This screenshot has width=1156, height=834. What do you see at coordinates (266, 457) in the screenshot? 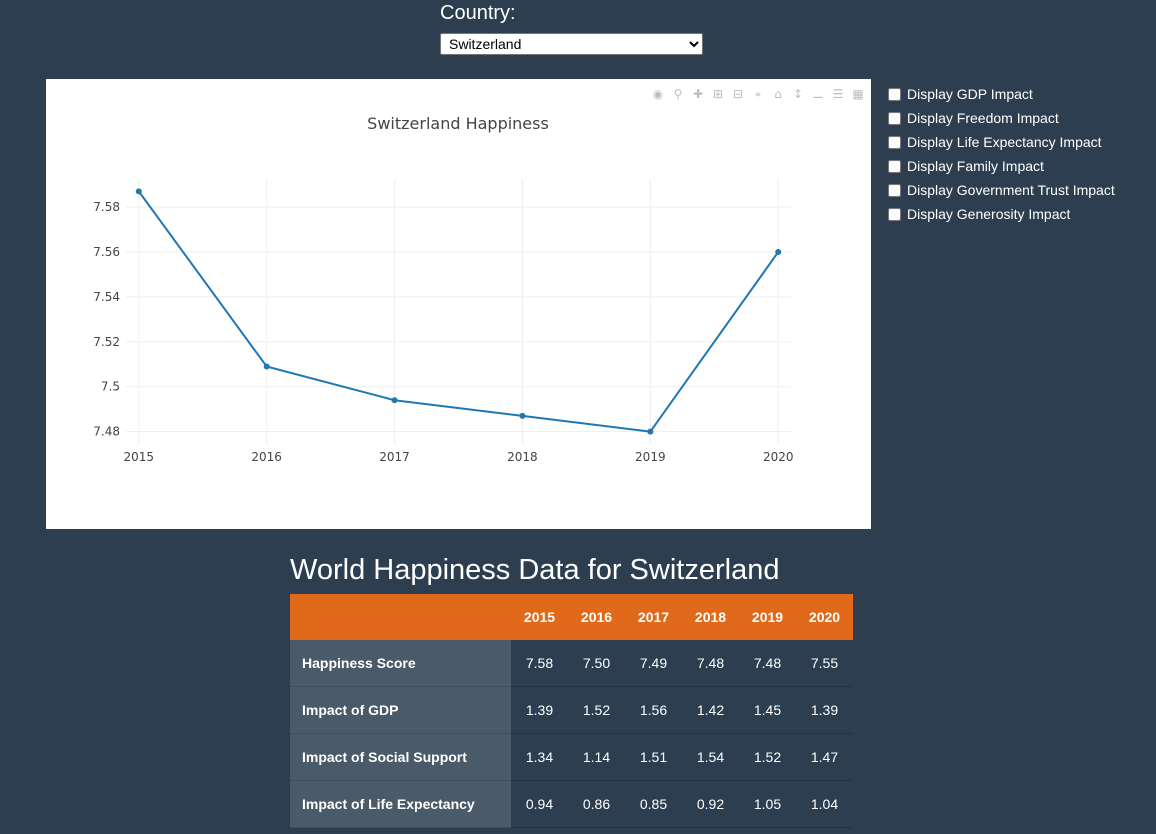
I see `x-tick-label: 2016` at bounding box center [266, 457].